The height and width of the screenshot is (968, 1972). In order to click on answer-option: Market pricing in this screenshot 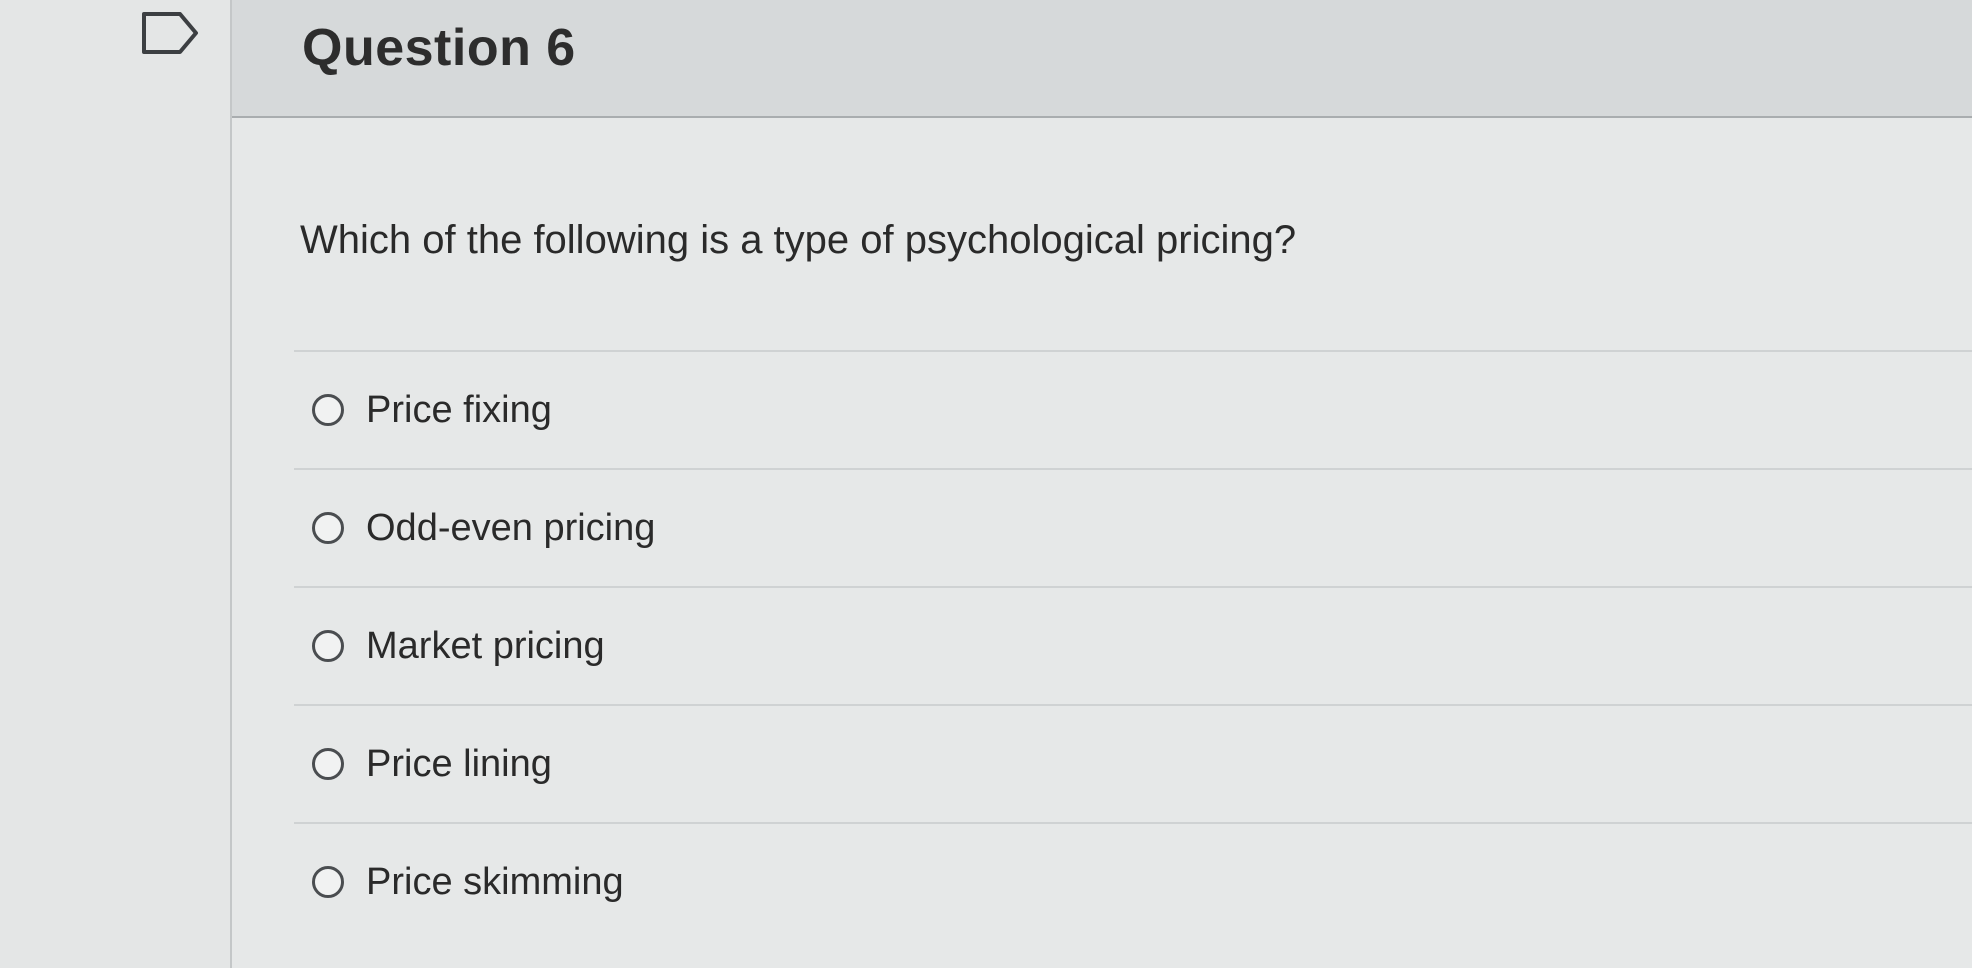, I will do `click(1133, 645)`.